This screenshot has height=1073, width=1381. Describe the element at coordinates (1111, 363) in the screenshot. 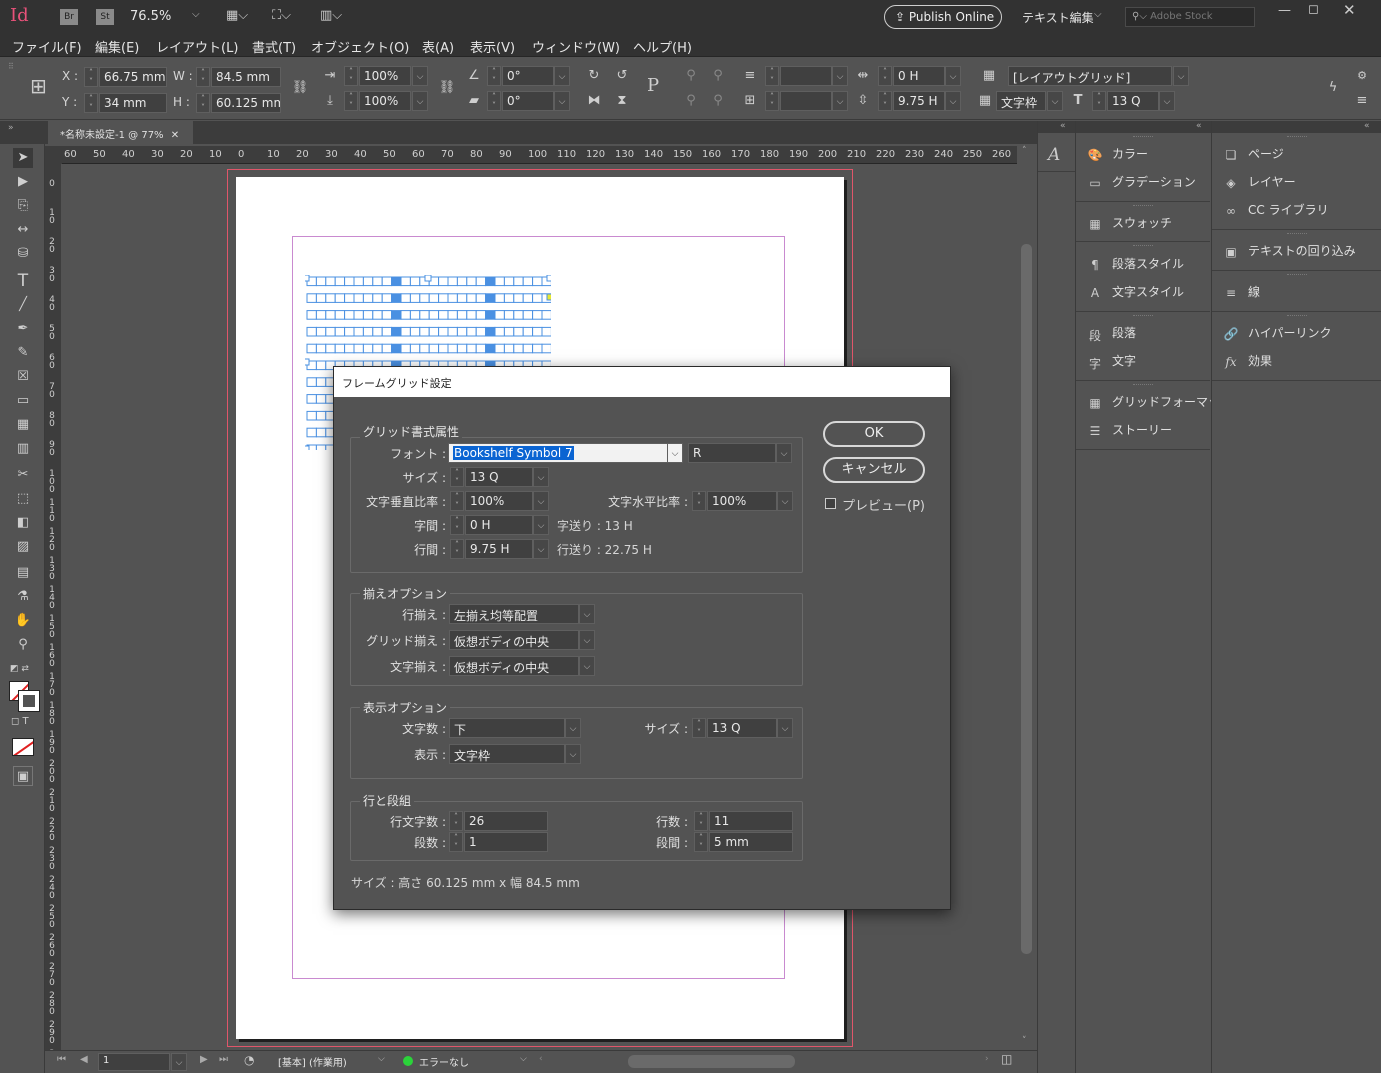

I see `panel-character: 字文字` at that location.